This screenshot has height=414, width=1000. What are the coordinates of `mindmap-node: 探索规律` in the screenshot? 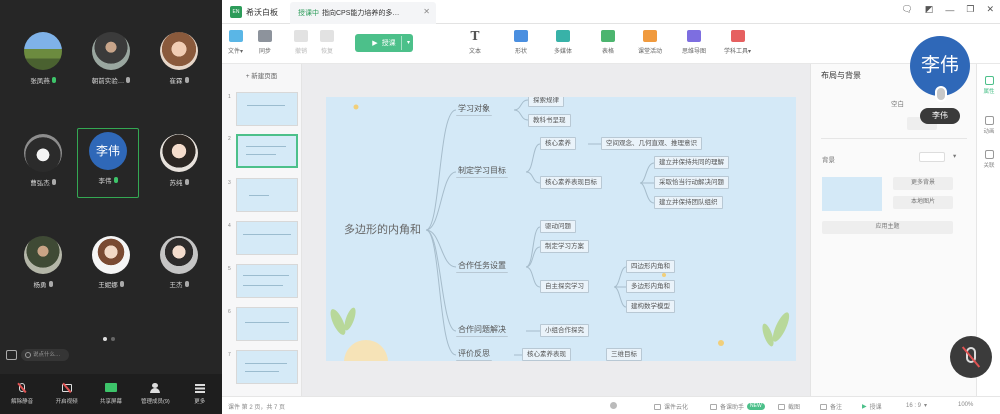 It's located at (546, 102).